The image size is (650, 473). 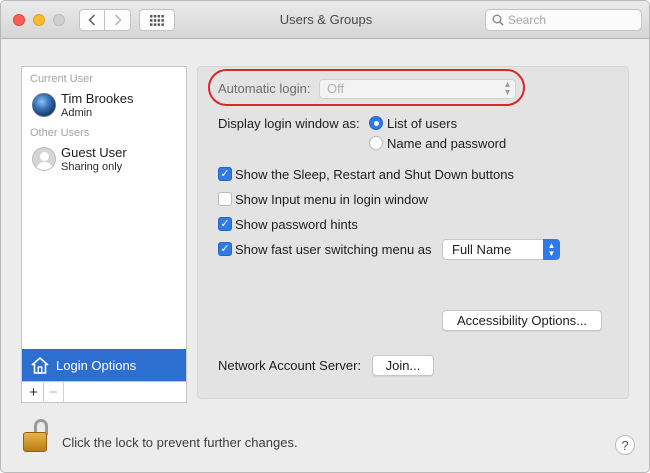 What do you see at coordinates (325, 20) in the screenshot?
I see `title-bar: Users & Groups Search` at bounding box center [325, 20].